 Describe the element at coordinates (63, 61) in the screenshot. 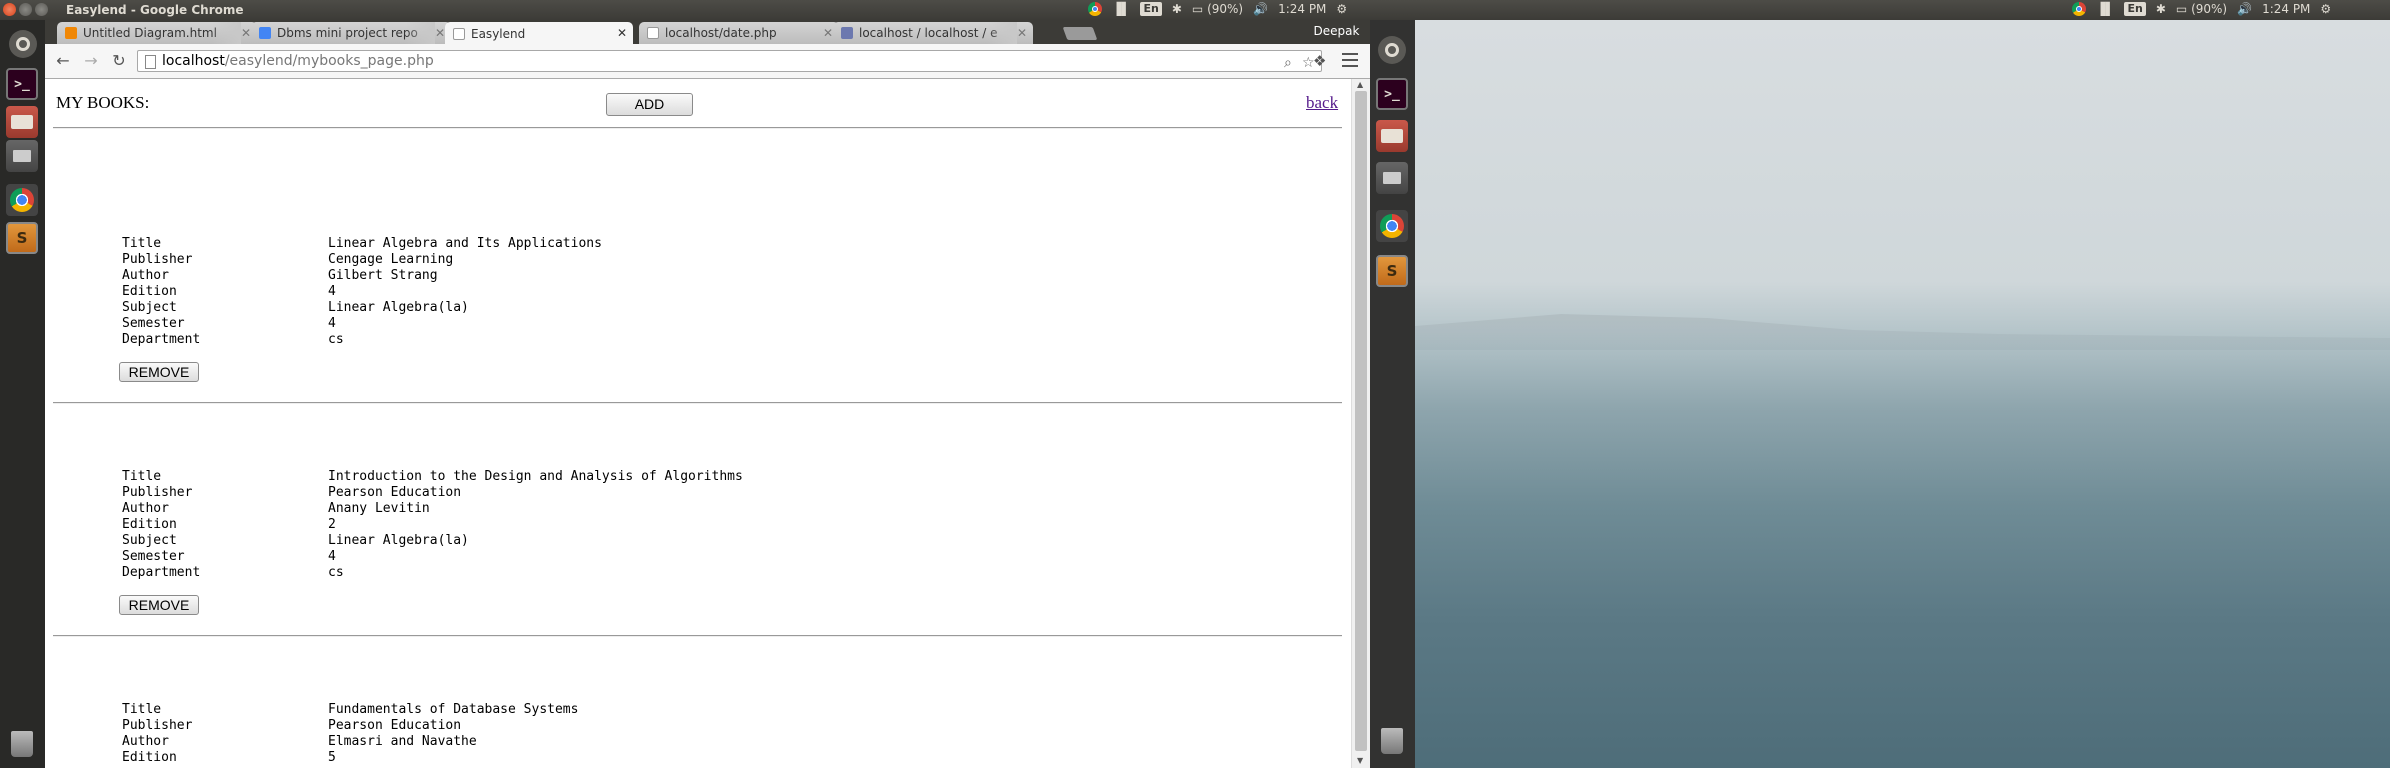

I see `back-arrow-icon: ←` at that location.